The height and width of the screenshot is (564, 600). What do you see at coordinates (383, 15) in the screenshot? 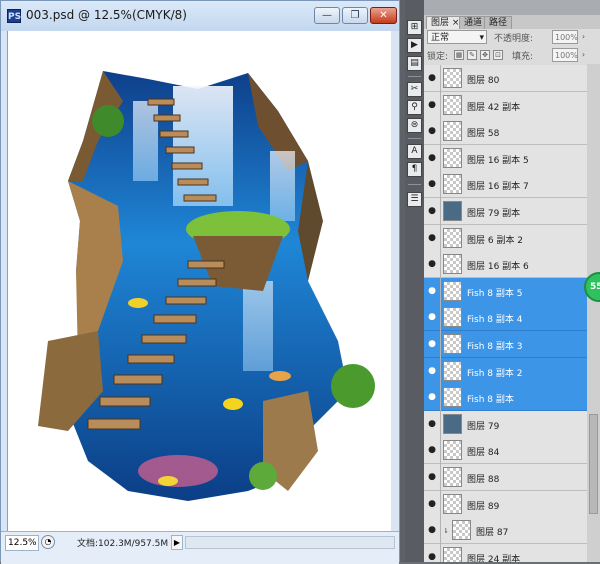
I see `close-button: ✕` at bounding box center [383, 15].